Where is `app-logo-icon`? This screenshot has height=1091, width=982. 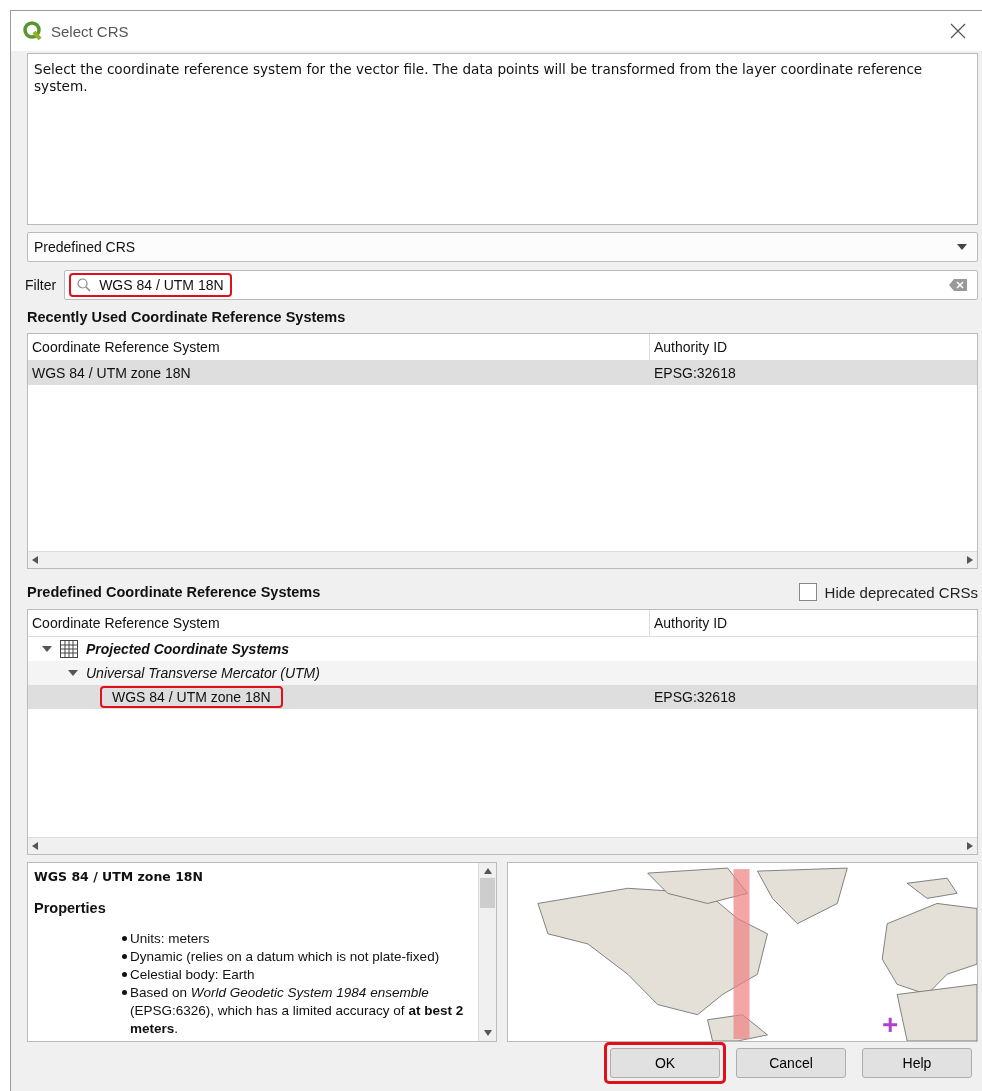 app-logo-icon is located at coordinates (33, 31).